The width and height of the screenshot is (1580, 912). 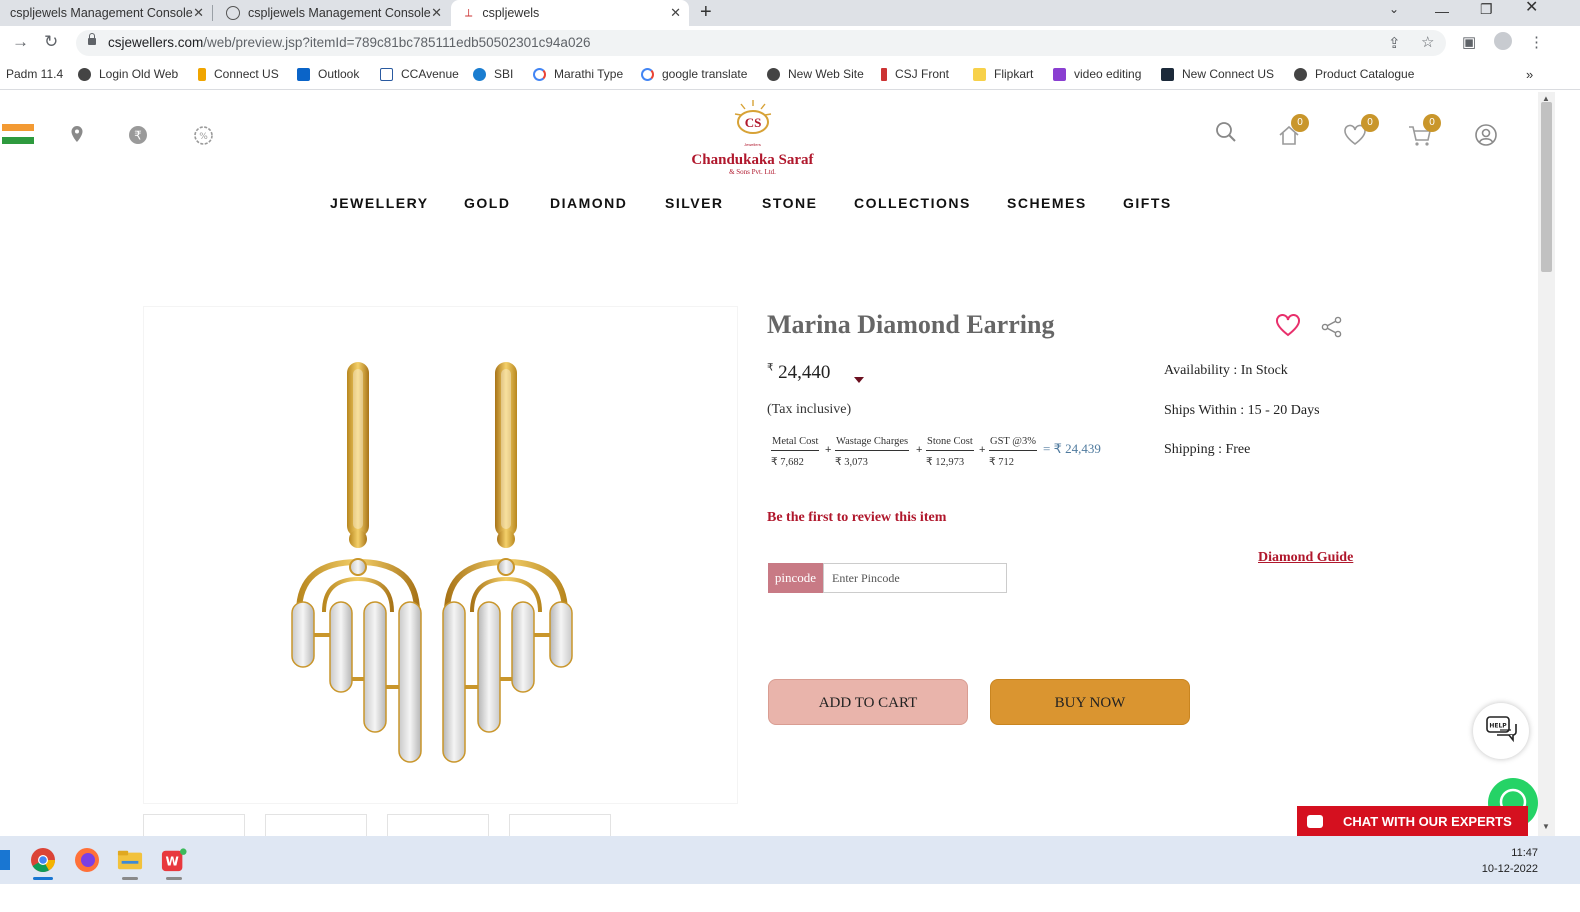 I want to click on bookmark-star-icon: ☆, so click(x=1427, y=42).